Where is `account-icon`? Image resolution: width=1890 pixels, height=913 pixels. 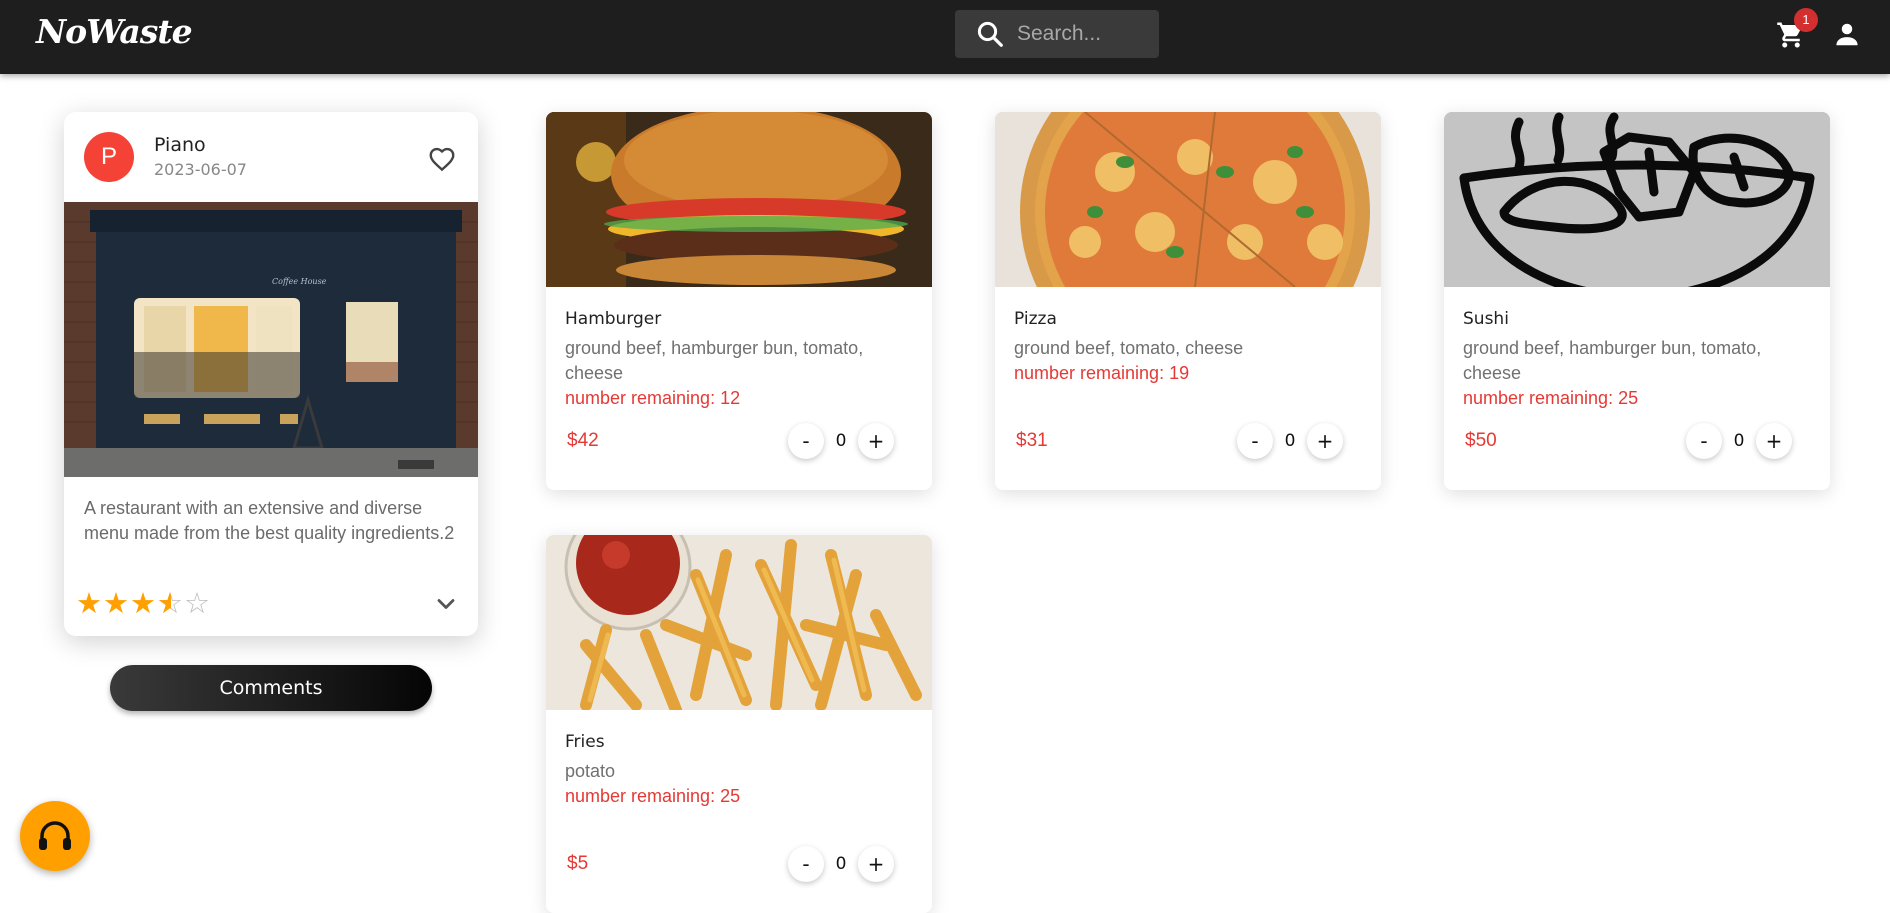
account-icon is located at coordinates (1847, 34).